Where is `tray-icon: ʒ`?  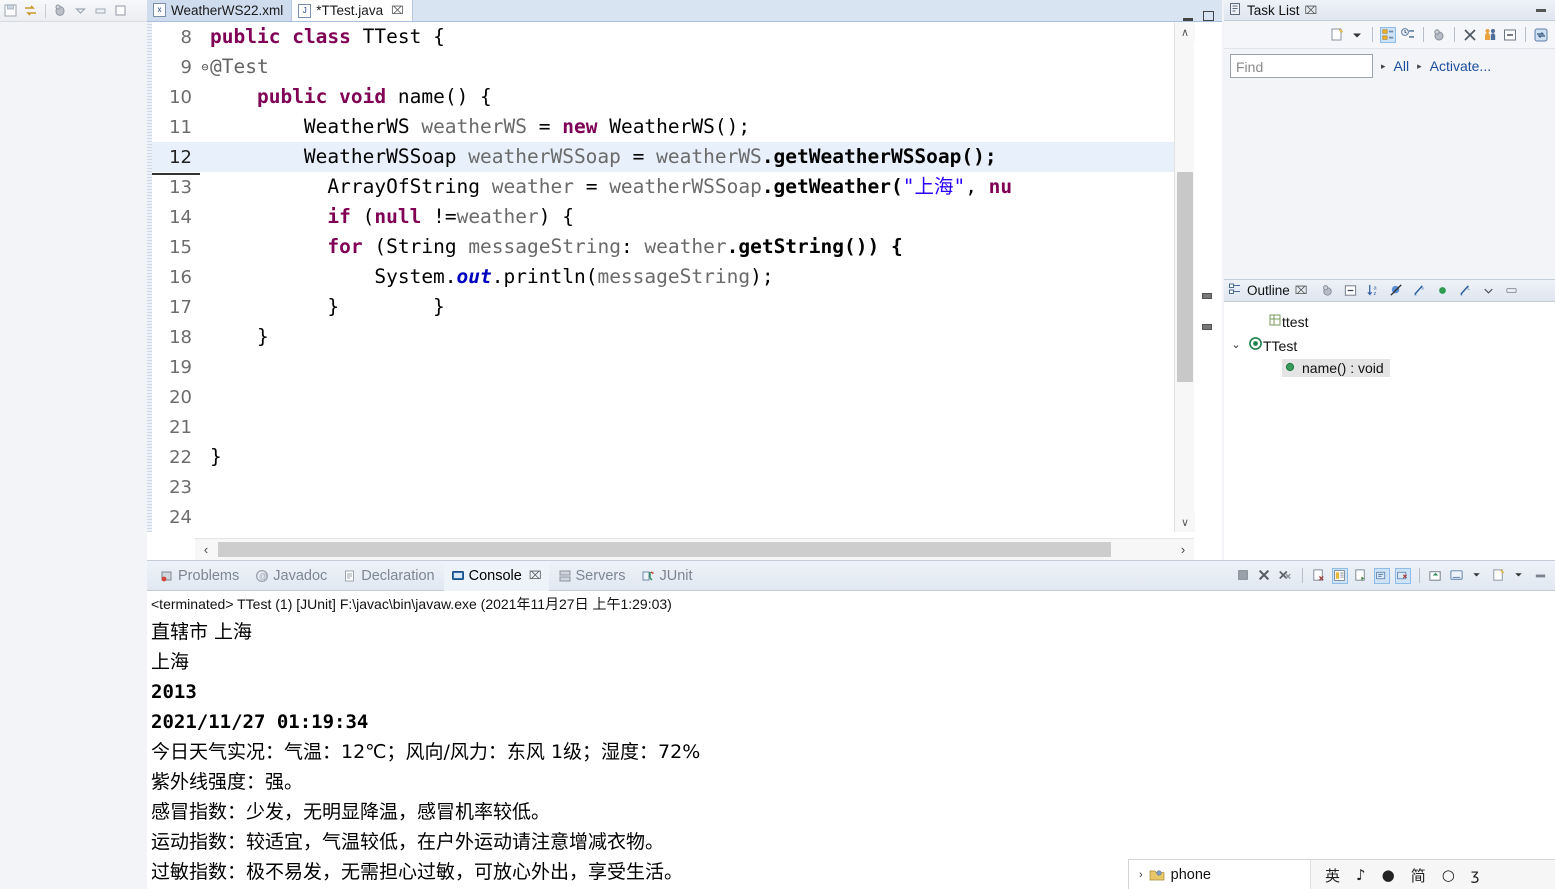
tray-icon: ʒ is located at coordinates (1475, 875).